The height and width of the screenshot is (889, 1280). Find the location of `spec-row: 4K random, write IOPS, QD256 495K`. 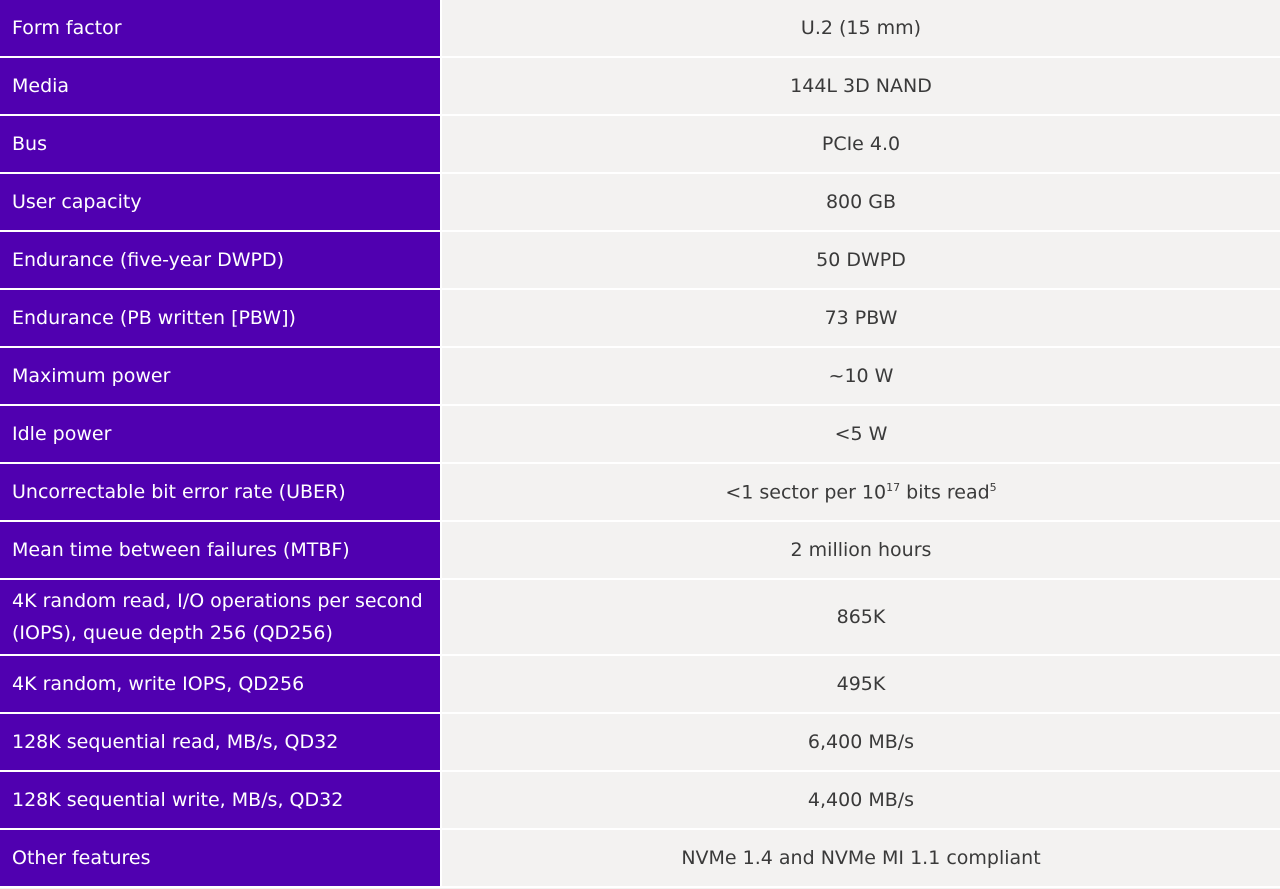

spec-row: 4K random, write IOPS, QD256 495K is located at coordinates (640, 684).